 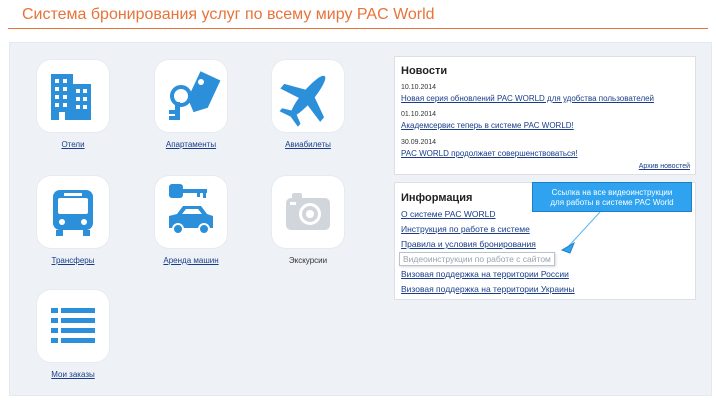 What do you see at coordinates (612, 192) in the screenshot?
I see `tooltip-text: Ссылка на все видеоинструкции` at bounding box center [612, 192].